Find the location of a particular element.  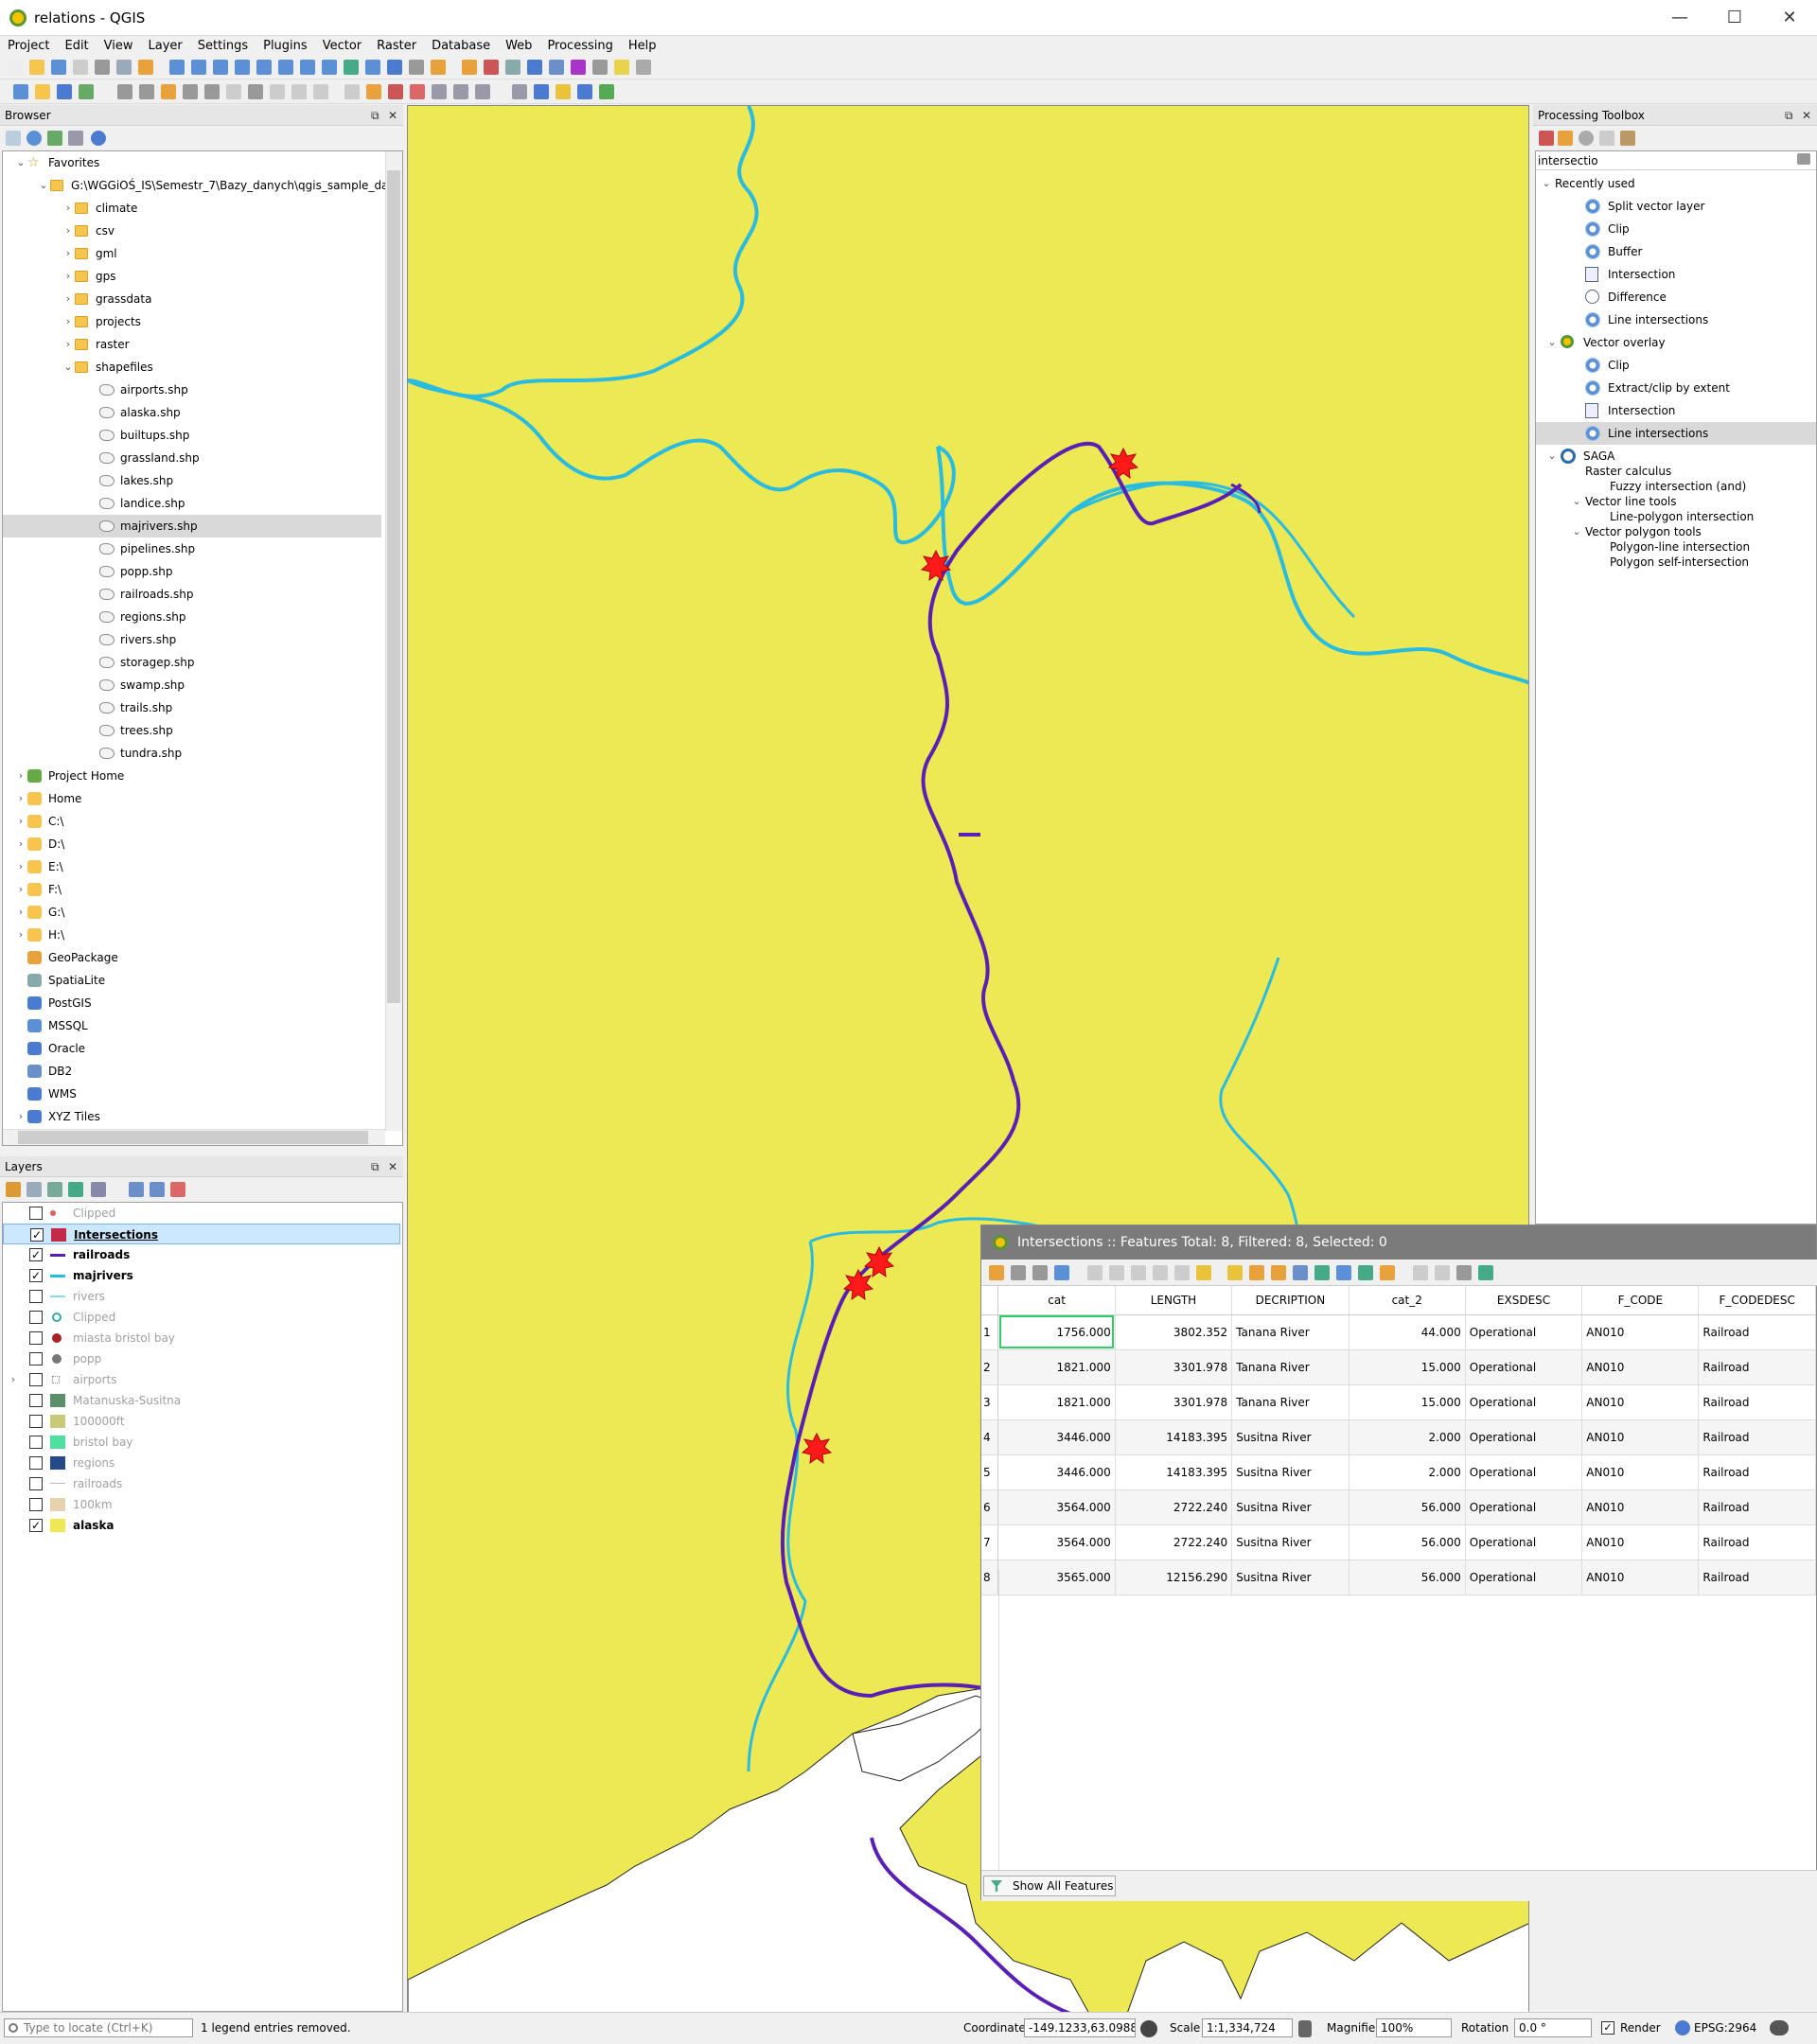

browser-item-root-10: PostGIS is located at coordinates (192, 1003).